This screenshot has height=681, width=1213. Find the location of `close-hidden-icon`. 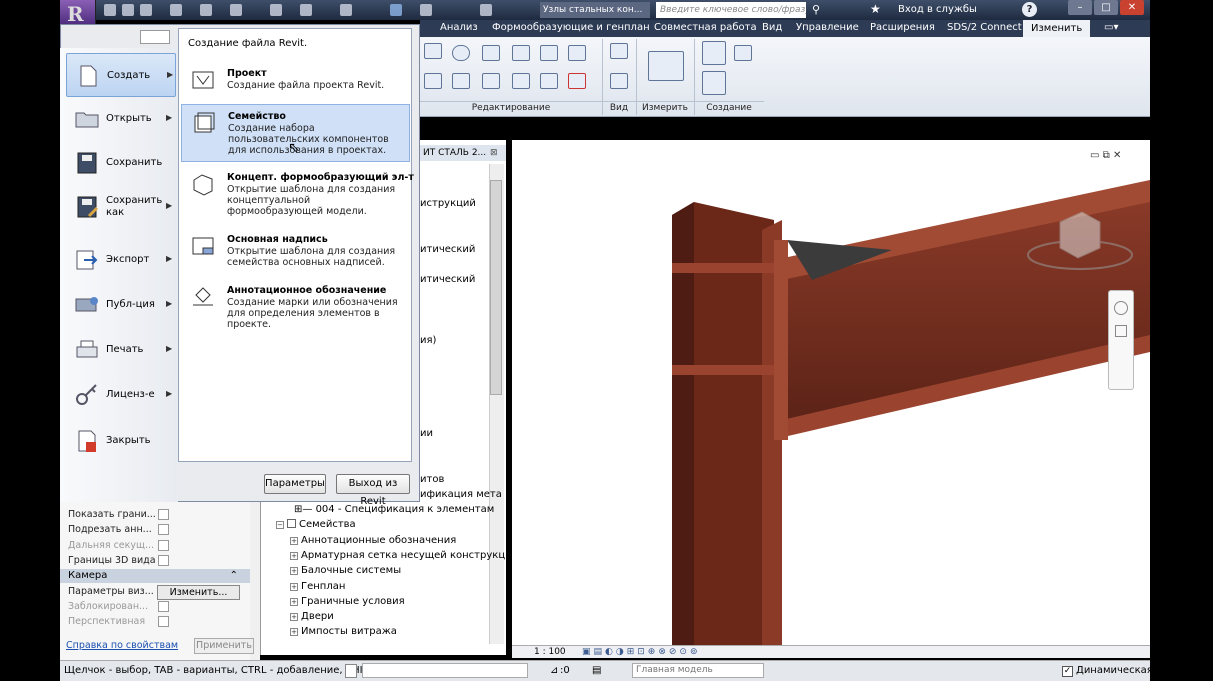

close-hidden-icon is located at coordinates (426, 10).